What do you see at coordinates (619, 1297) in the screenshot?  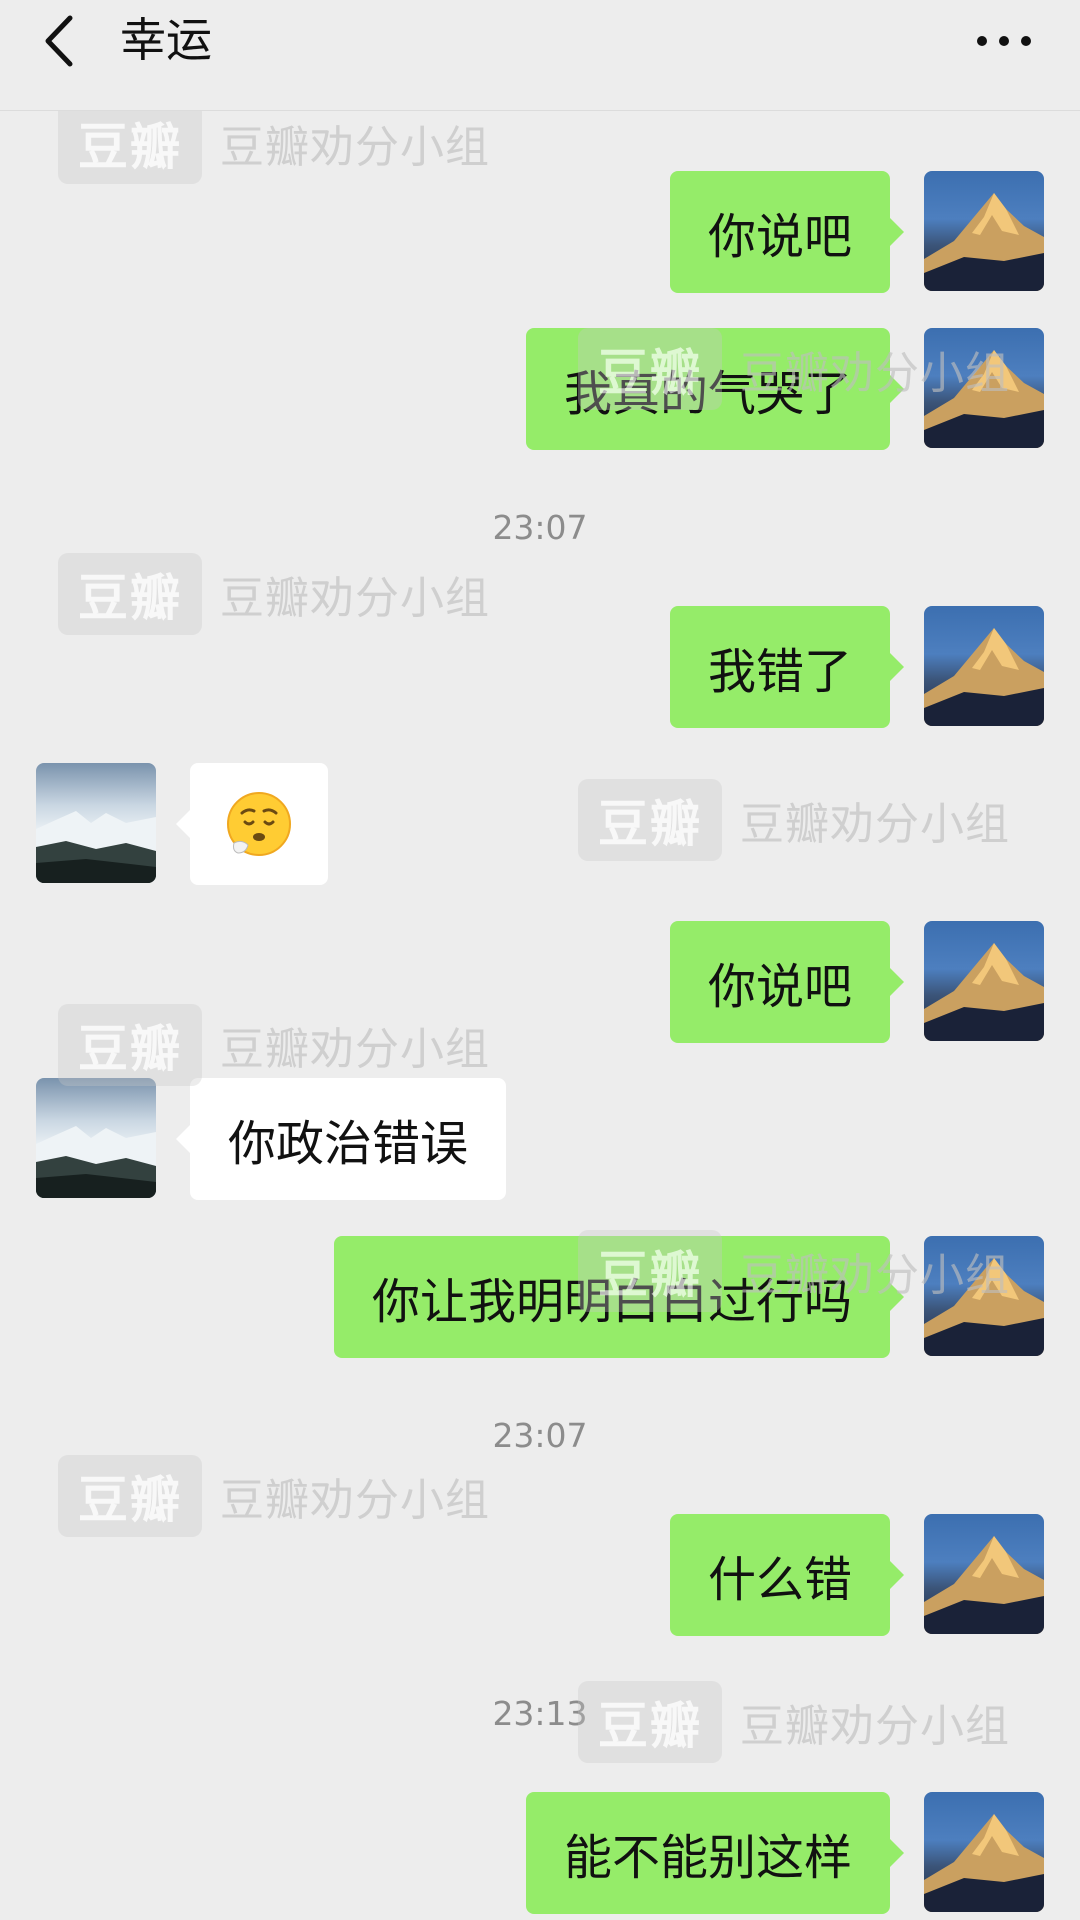 I see `message-bubble: 你让我明明白白过行吗` at bounding box center [619, 1297].